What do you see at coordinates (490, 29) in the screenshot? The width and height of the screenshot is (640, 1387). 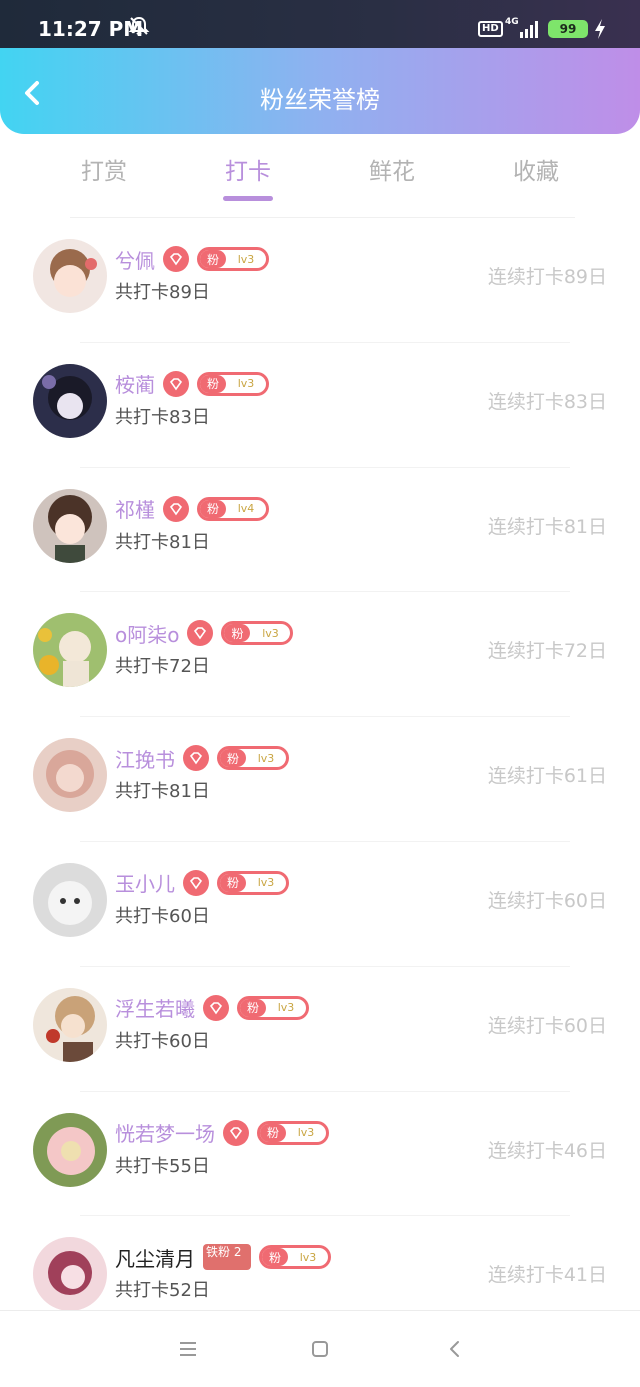 I see `hd-indicator: HD` at bounding box center [490, 29].